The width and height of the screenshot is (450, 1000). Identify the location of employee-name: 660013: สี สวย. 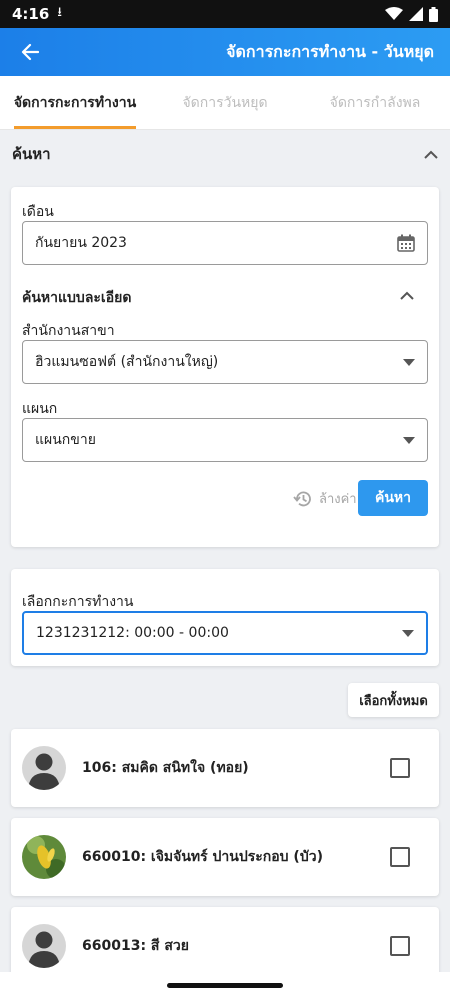
(135, 946).